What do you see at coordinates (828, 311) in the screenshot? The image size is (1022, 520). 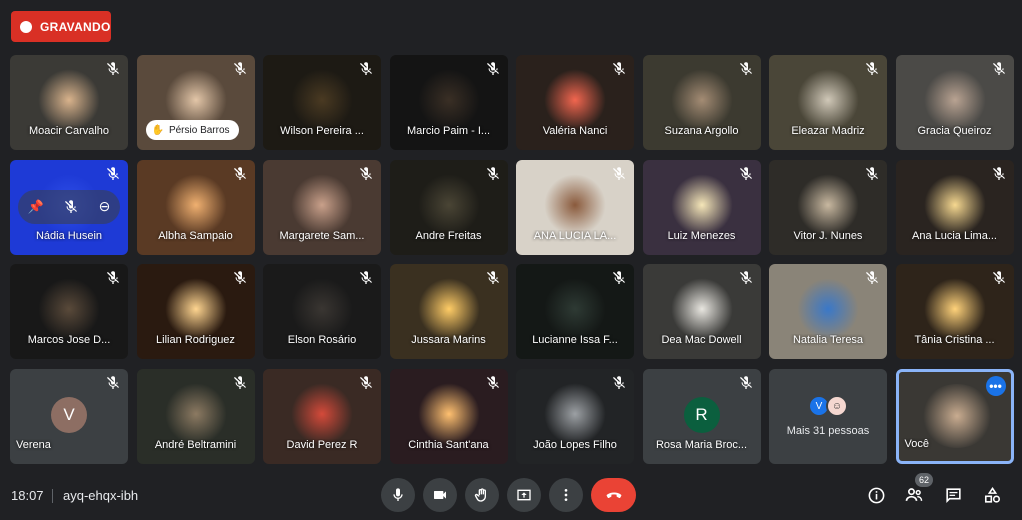 I see `participant-tile: Natalia Teresa` at bounding box center [828, 311].